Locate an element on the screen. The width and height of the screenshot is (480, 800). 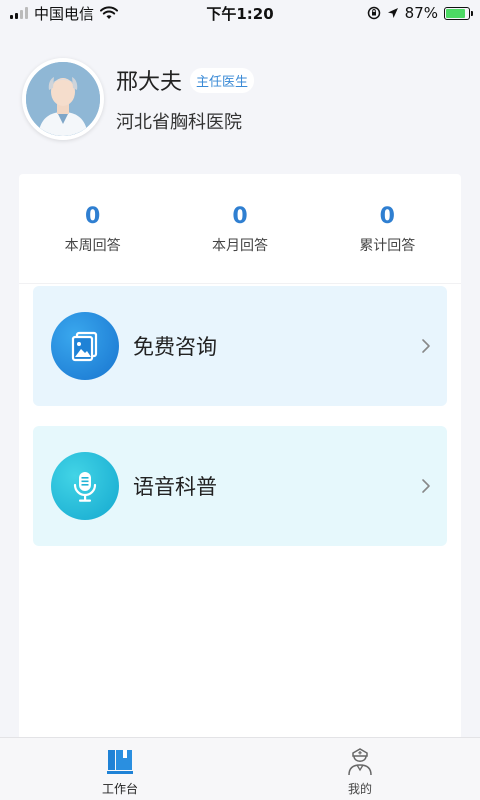
title-badge: 主任医生 is located at coordinates (222, 80).